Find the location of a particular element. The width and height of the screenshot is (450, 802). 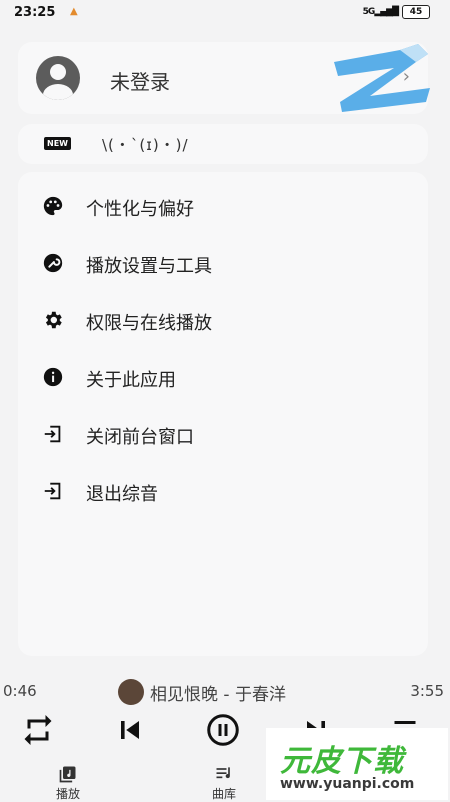

song-title: 相见恨晚 - 于春洋 is located at coordinates (218, 694).